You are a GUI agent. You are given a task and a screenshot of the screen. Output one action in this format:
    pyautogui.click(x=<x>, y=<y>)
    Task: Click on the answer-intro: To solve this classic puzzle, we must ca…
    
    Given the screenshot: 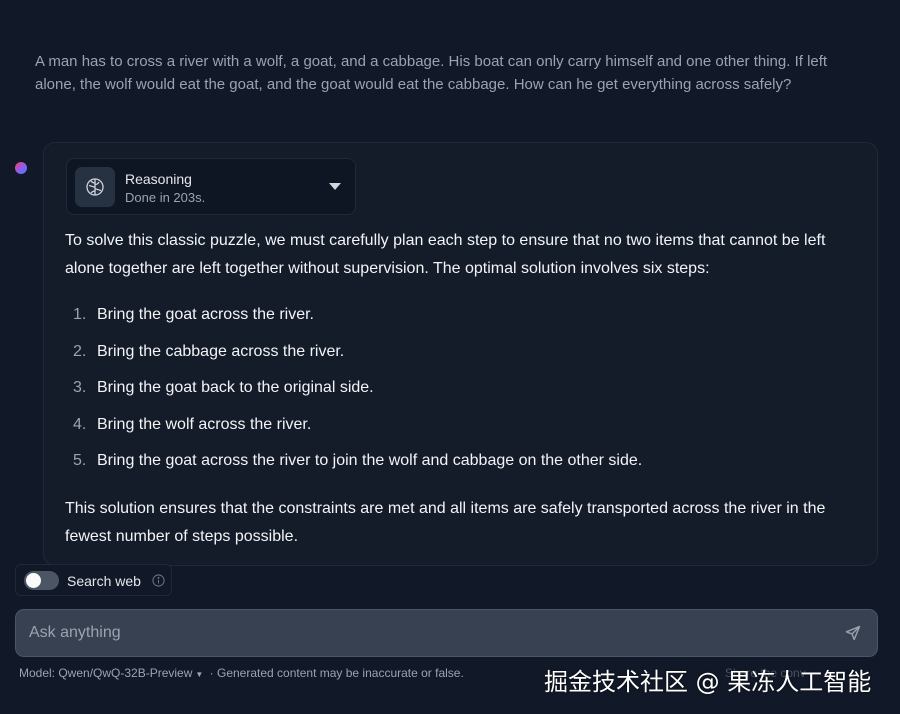 What is the action you would take?
    pyautogui.click(x=445, y=254)
    